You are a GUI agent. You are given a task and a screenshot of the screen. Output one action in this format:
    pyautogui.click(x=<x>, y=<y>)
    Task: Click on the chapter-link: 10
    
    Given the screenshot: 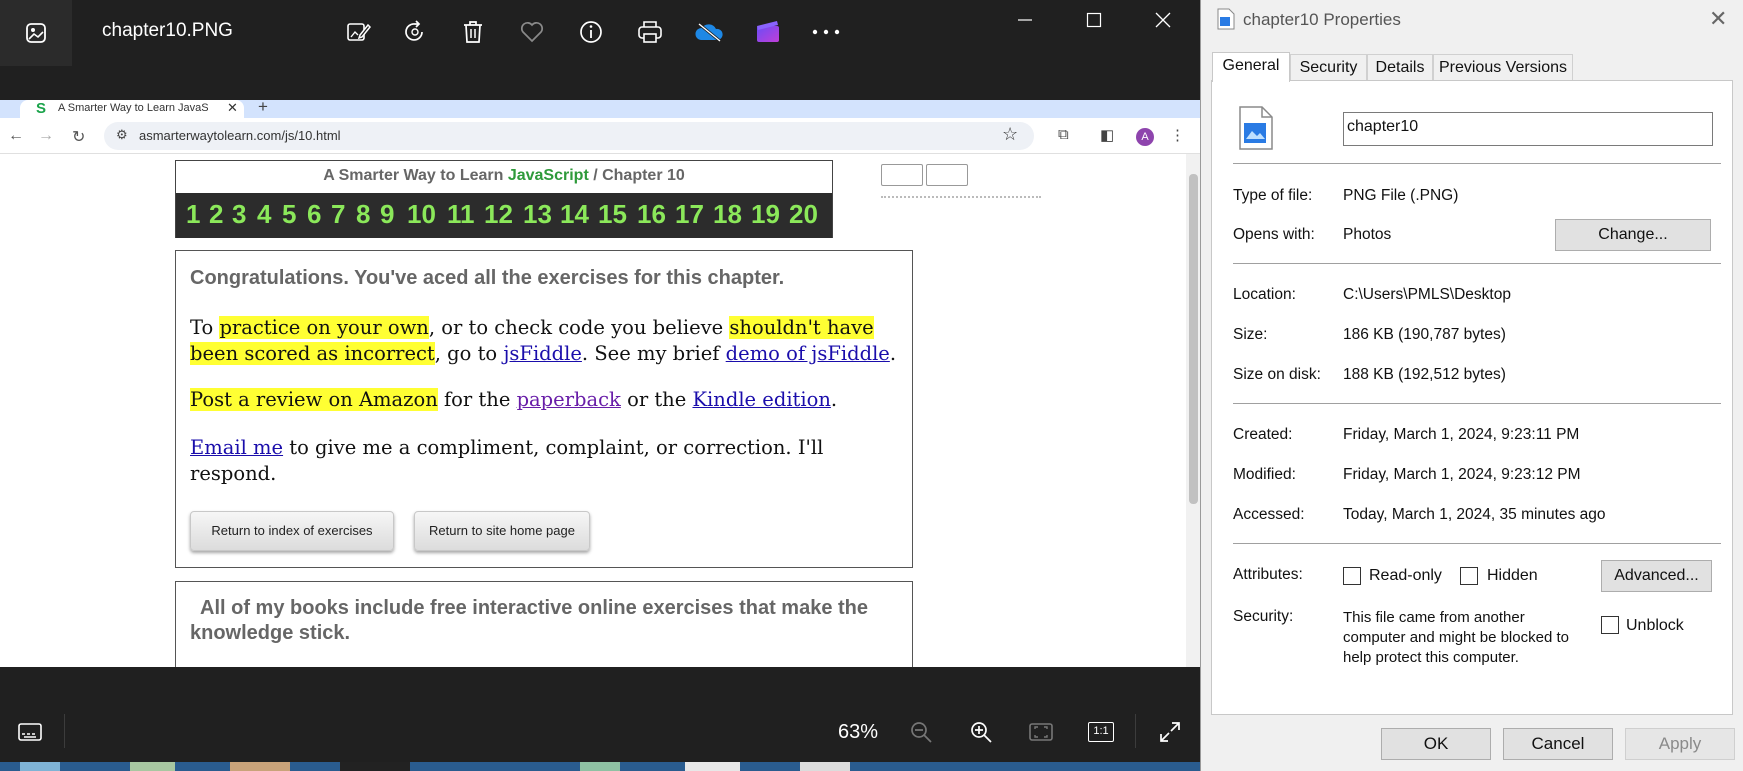 What is the action you would take?
    pyautogui.click(x=421, y=214)
    